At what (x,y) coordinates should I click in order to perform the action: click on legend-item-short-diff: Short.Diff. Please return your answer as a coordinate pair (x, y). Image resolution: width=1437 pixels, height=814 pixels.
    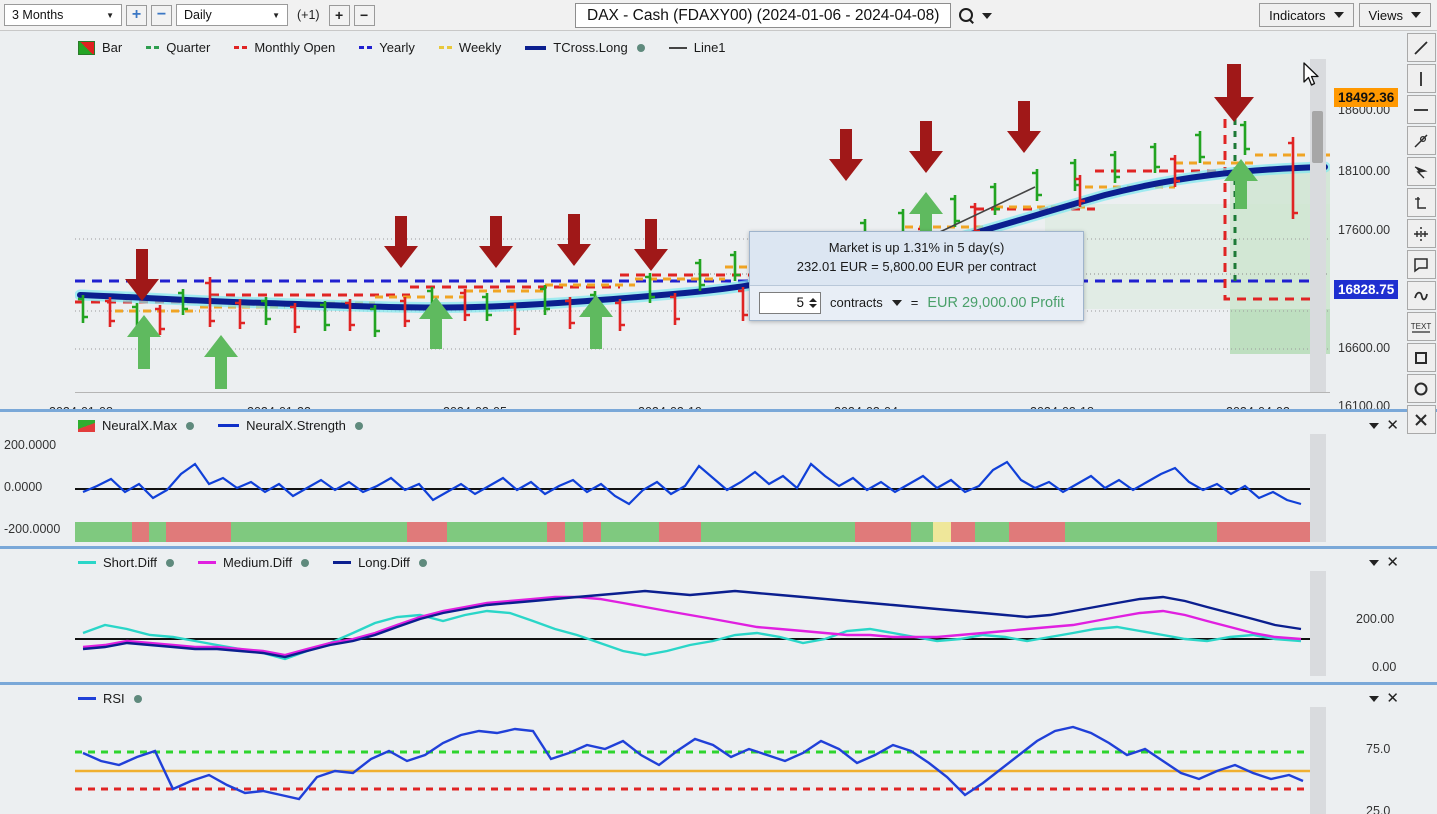
    Looking at the image, I should click on (126, 562).